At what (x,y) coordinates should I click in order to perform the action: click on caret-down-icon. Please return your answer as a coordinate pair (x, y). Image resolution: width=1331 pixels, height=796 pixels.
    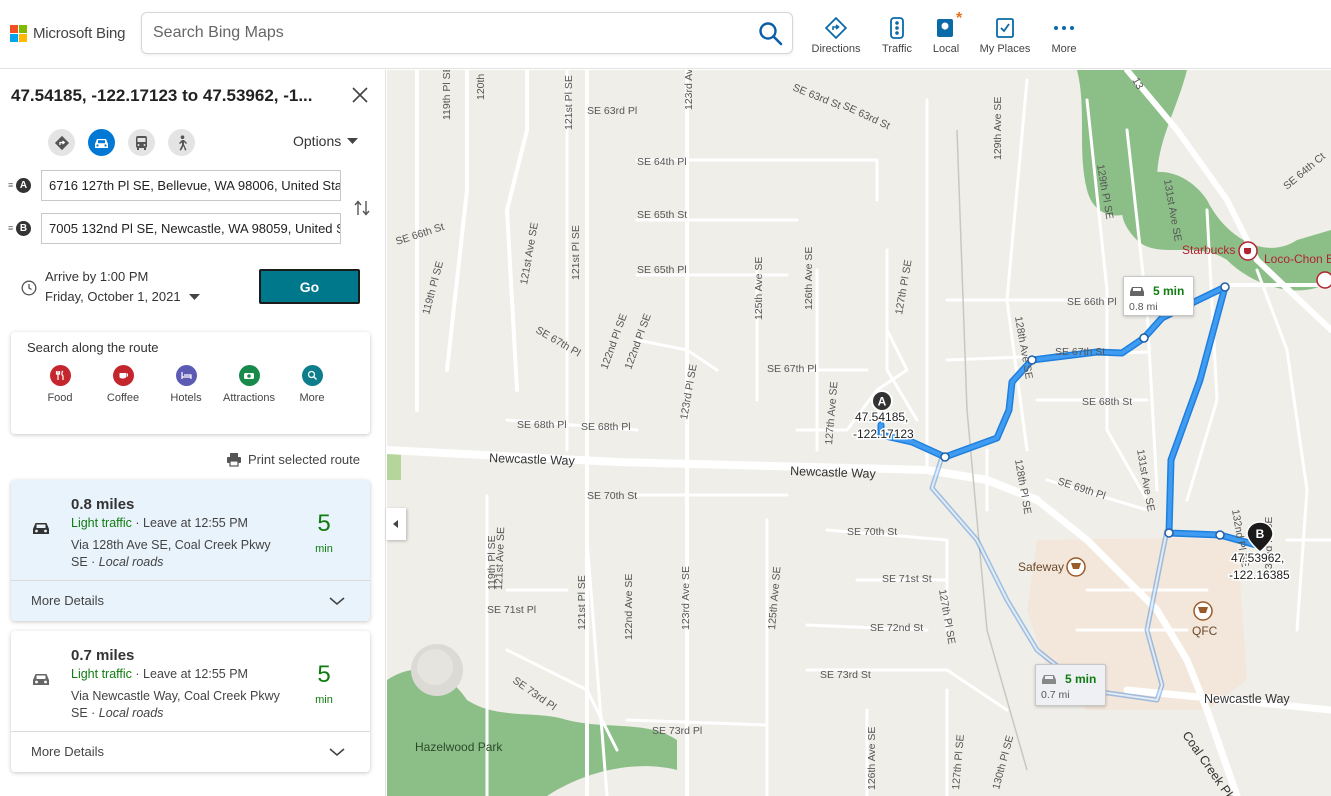
    Looking at the image, I should click on (353, 140).